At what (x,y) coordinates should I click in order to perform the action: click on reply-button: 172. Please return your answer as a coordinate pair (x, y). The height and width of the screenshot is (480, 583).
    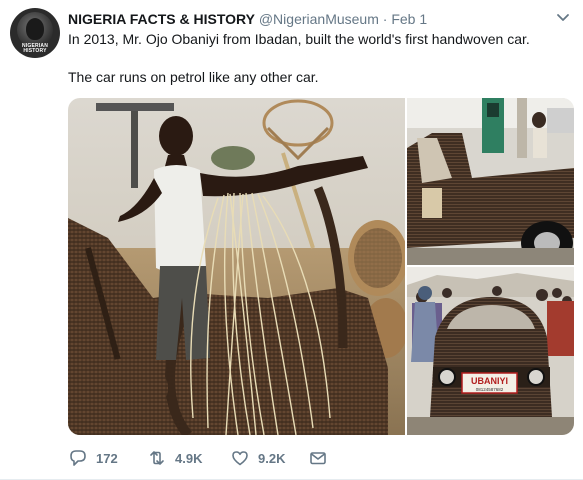
    Looking at the image, I should click on (93, 458).